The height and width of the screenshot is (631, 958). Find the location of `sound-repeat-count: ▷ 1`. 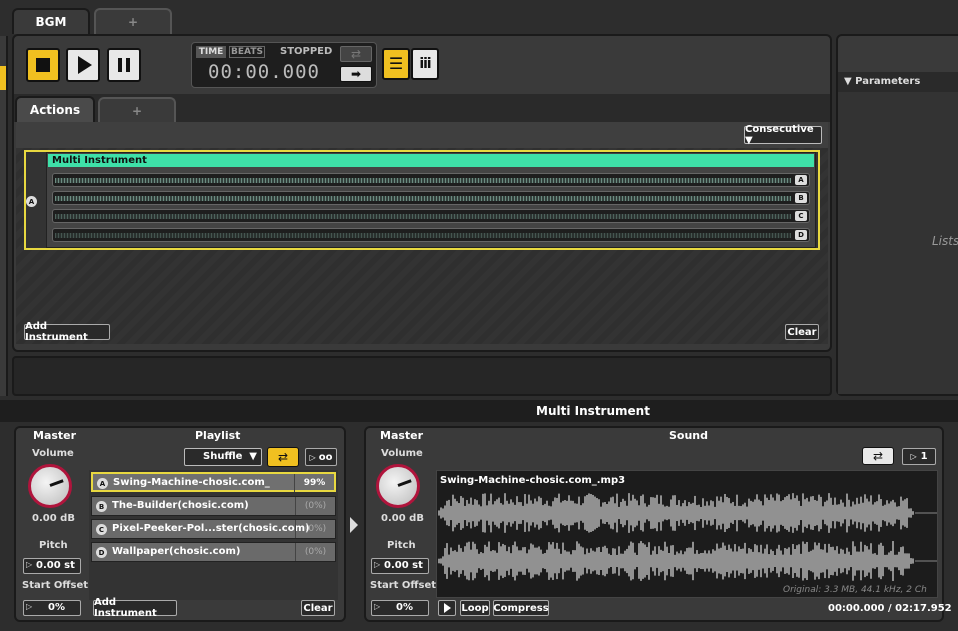

sound-repeat-count: ▷ 1 is located at coordinates (919, 456).